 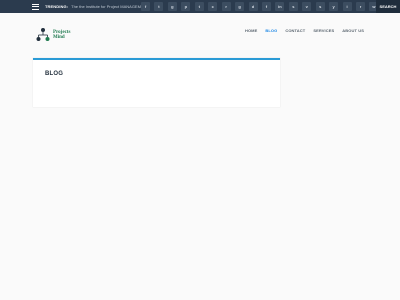 What do you see at coordinates (186, 6) in the screenshot?
I see `pinterest-icon: p` at bounding box center [186, 6].